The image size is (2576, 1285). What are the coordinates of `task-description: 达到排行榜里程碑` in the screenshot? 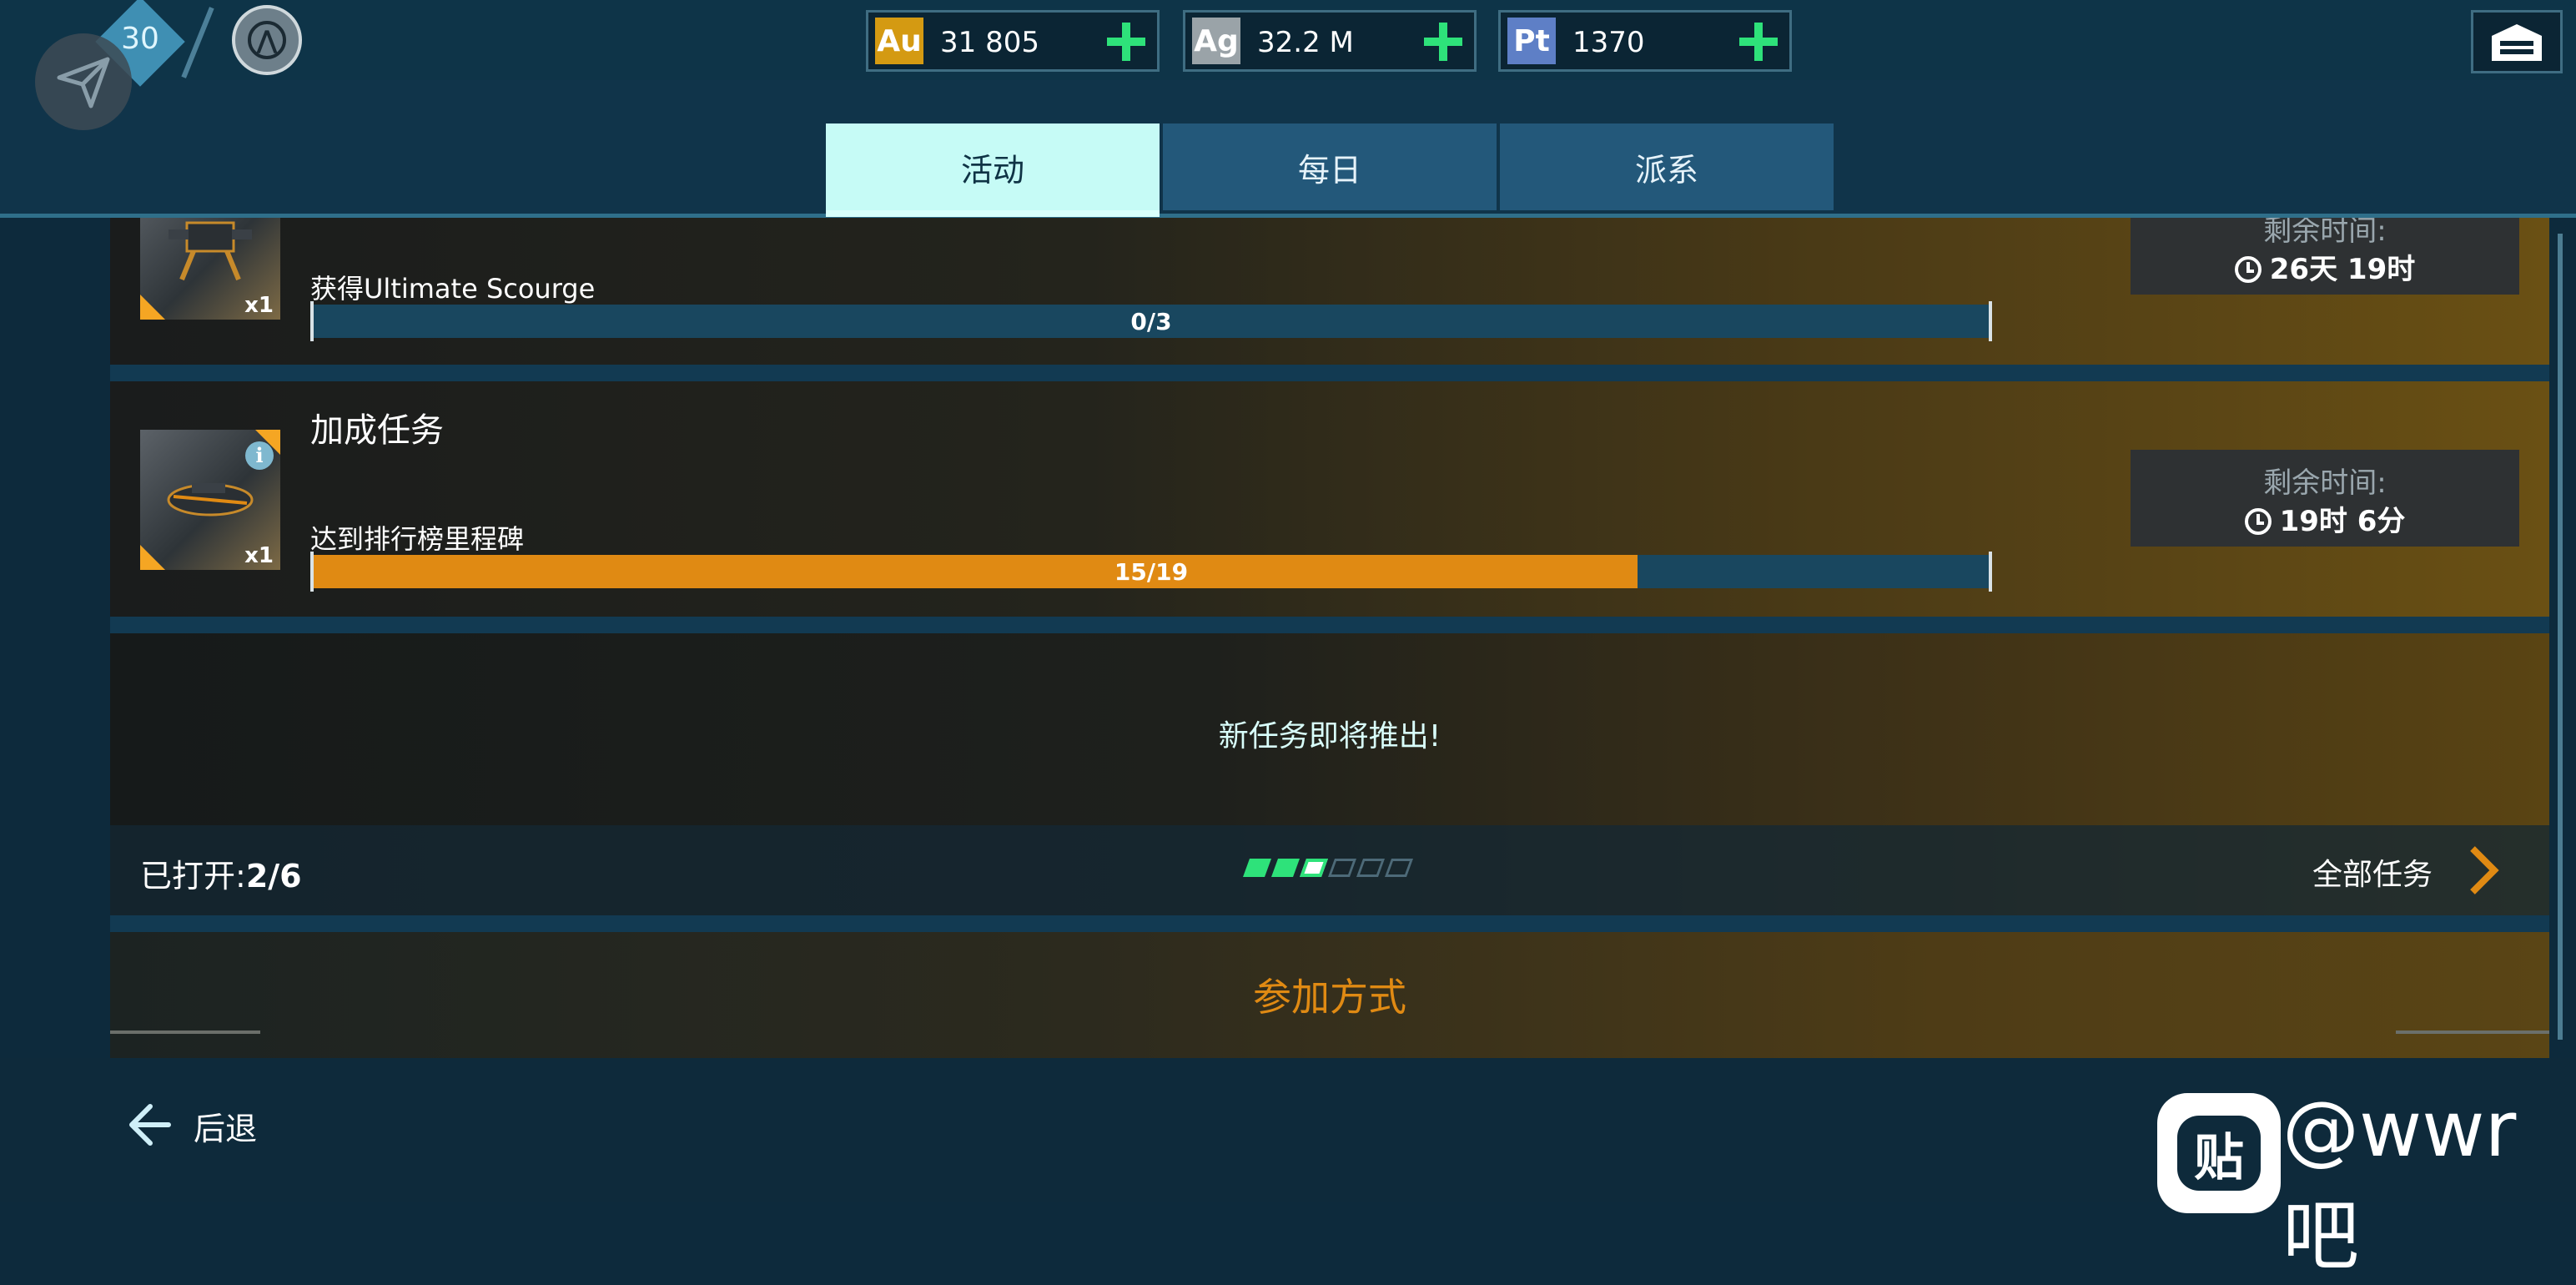 It's located at (417, 539).